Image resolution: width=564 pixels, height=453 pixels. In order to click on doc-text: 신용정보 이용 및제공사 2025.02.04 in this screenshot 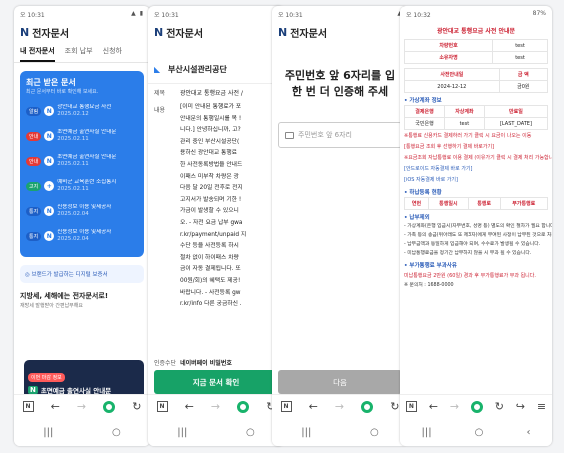, I will do `click(84, 236)`.